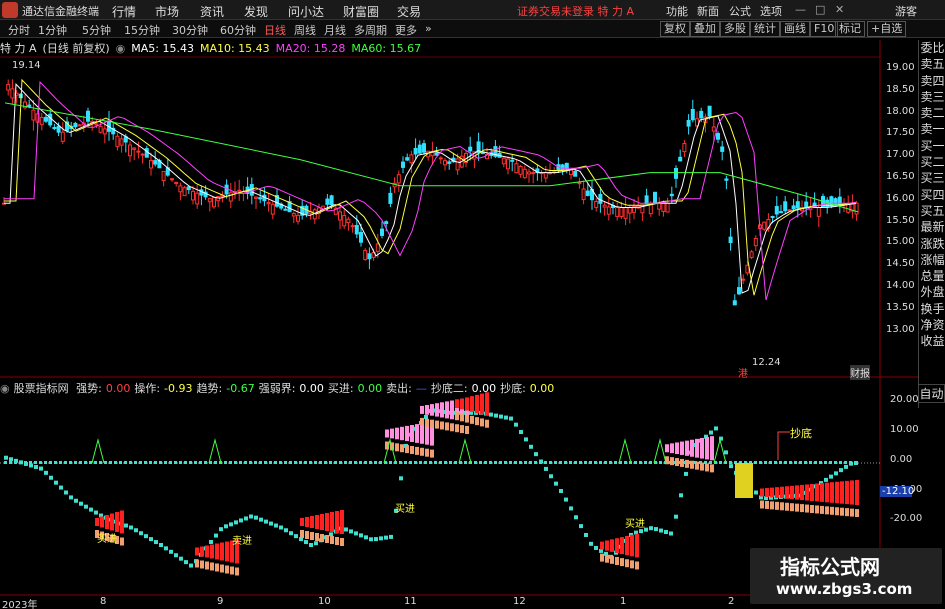 This screenshot has height=609, width=945. What do you see at coordinates (931, 393) in the screenshot?
I see `auto-button: 自动` at bounding box center [931, 393].